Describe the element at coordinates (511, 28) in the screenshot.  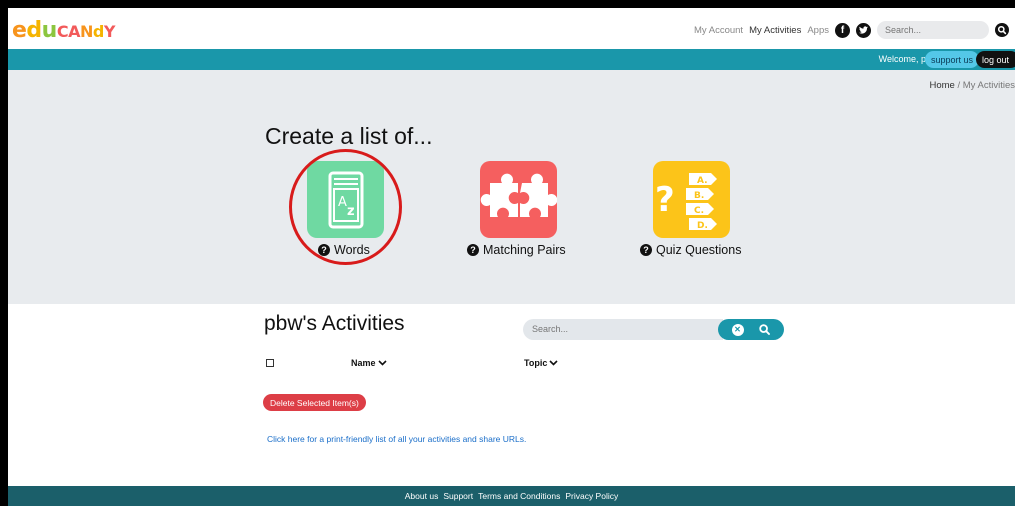
I see `top-bar: eduCANdY My Account My Activities Apps f` at that location.